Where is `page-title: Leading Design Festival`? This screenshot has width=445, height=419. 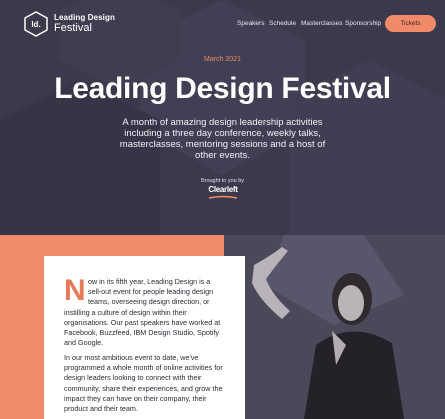
page-title: Leading Design Festival is located at coordinates (222, 88).